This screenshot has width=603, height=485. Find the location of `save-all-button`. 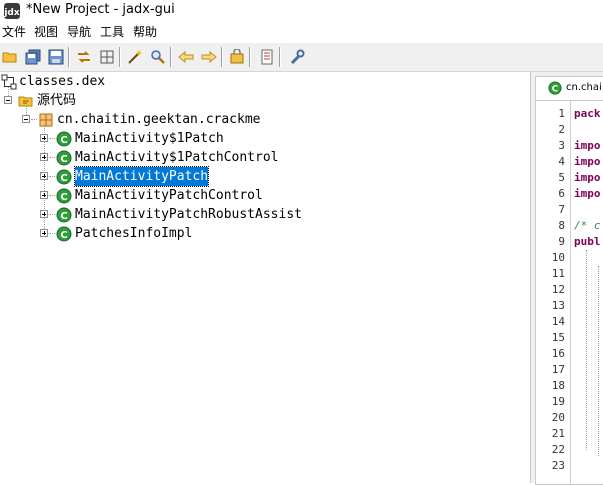

save-all-button is located at coordinates (33, 57).